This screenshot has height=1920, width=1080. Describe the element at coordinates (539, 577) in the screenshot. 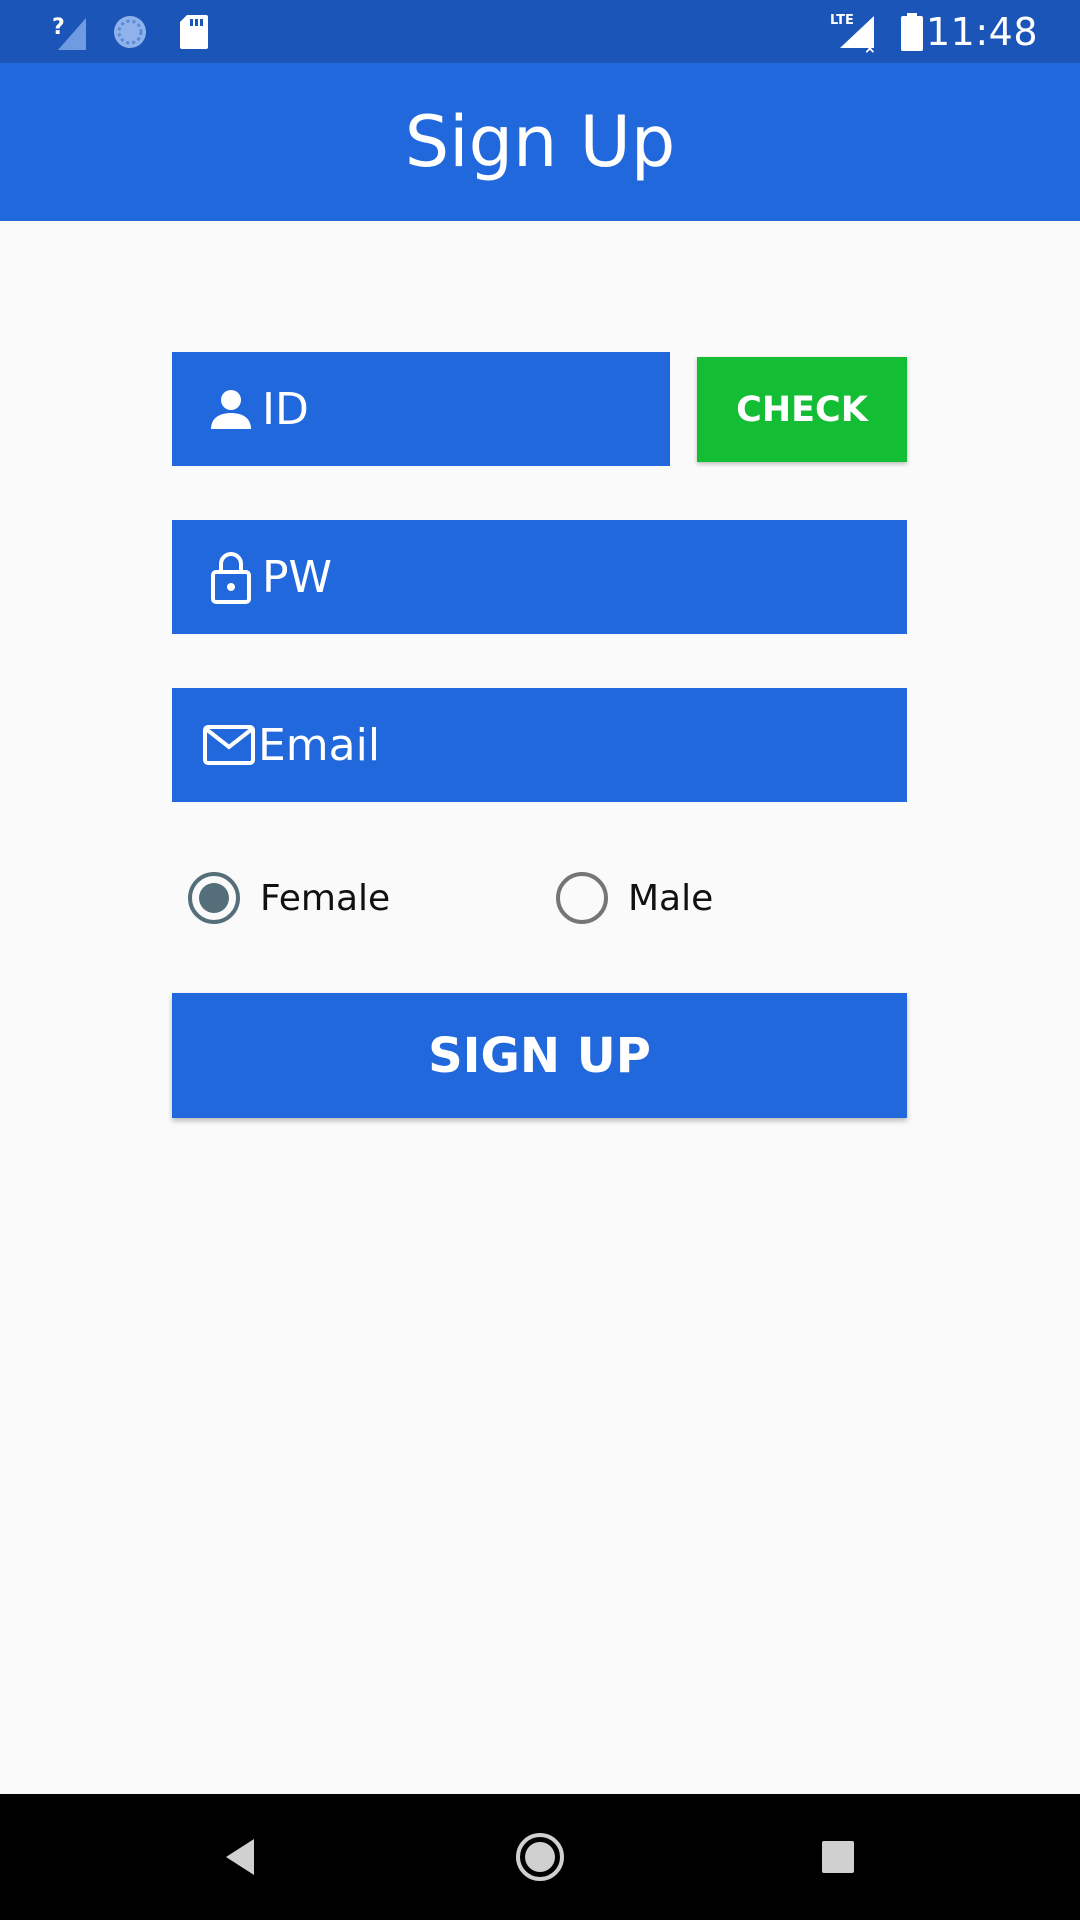

I see `password-field: PW` at that location.